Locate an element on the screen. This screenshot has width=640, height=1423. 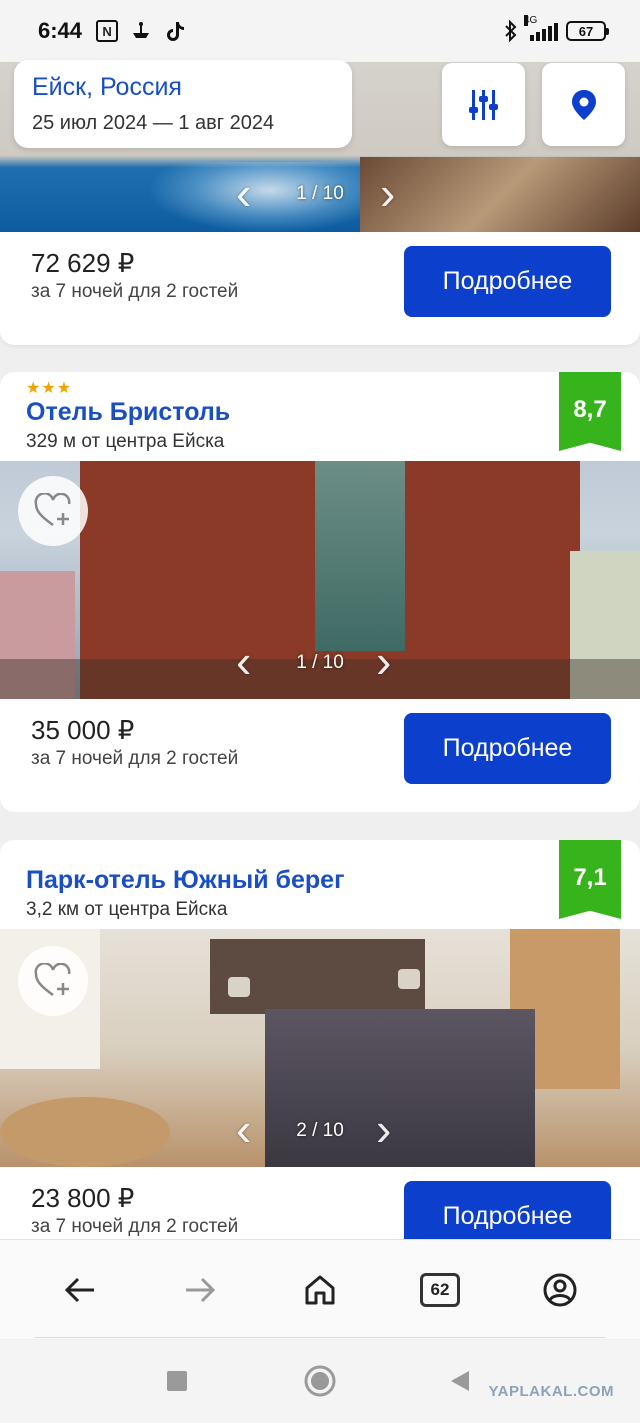
hotel-price: 72 629 ₽ is located at coordinates (83, 263).